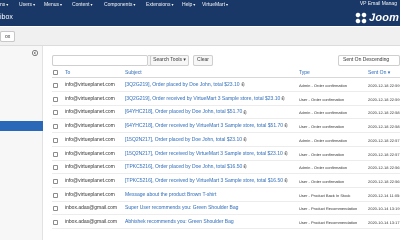  Describe the element at coordinates (35, 53) in the screenshot. I see `collapse-sidebar-icon` at that location.